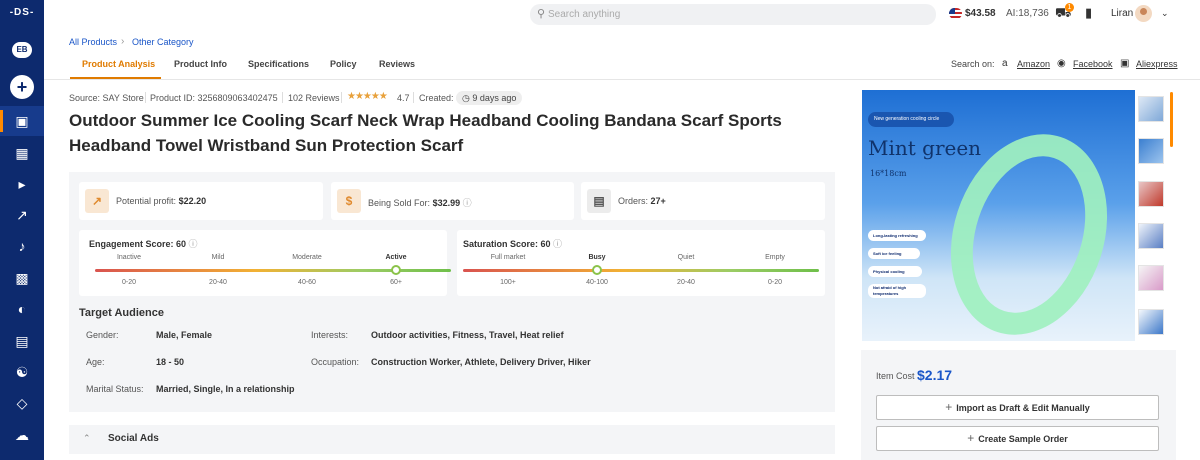  Describe the element at coordinates (335, 362) in the screenshot. I see `occupation-label: Occupation:` at that location.